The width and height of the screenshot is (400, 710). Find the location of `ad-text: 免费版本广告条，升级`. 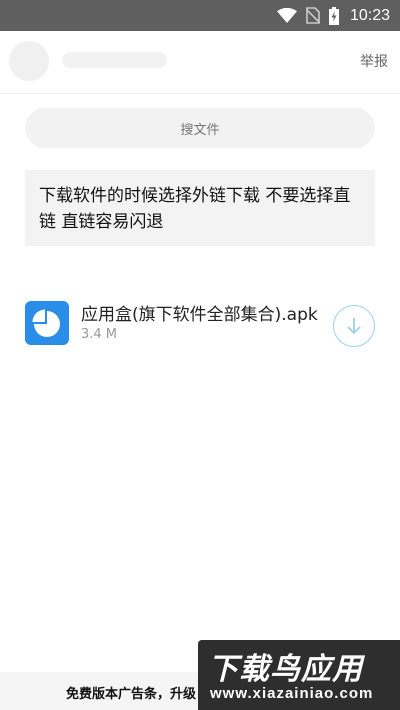

ad-text: 免费版本广告条，升级 is located at coordinates (131, 694).